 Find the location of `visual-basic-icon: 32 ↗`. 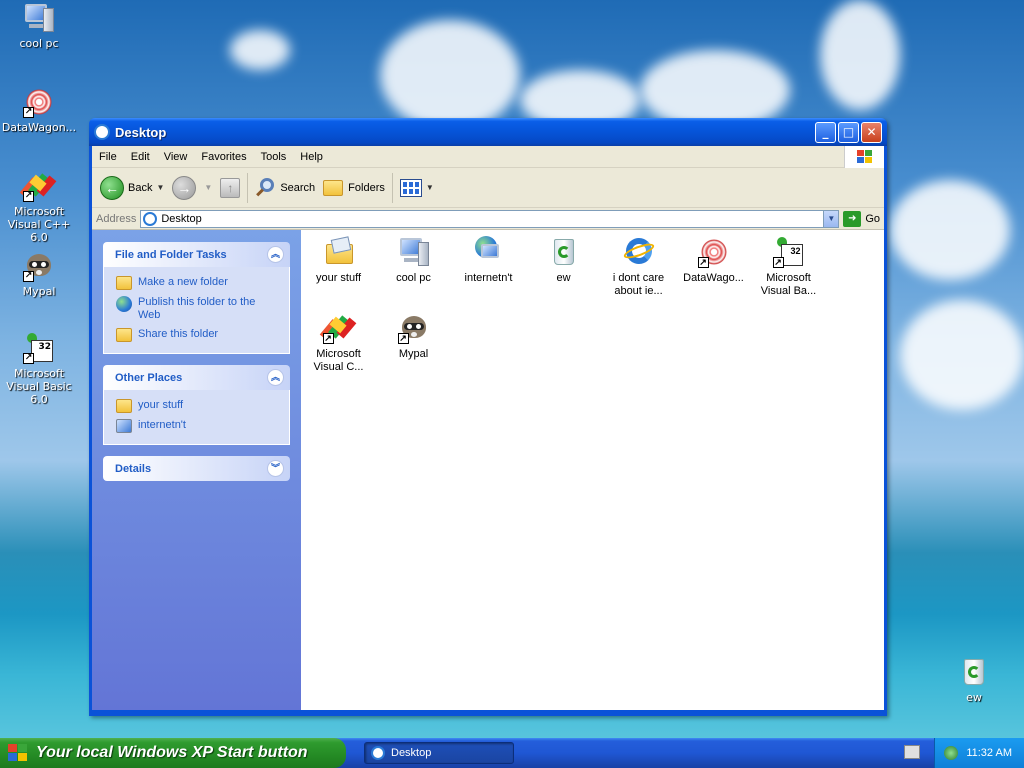

visual-basic-icon: 32 ↗ is located at coordinates (39, 348).